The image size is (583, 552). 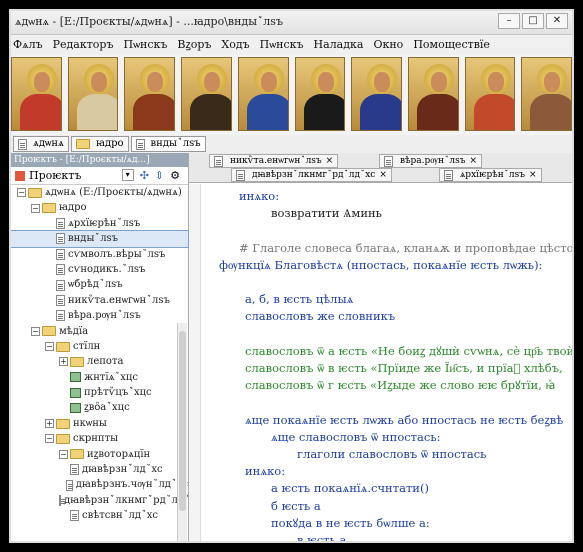 What do you see at coordinates (430, 161) in the screenshot?
I see `editor-tab: вѣра.рѹнꙿлѕъ ×` at bounding box center [430, 161].